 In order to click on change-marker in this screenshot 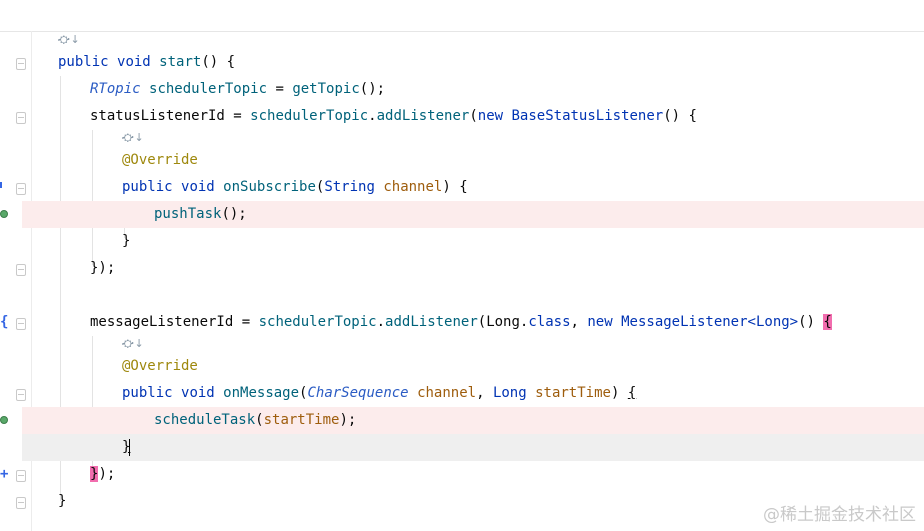, I will do `click(1, 185)`.